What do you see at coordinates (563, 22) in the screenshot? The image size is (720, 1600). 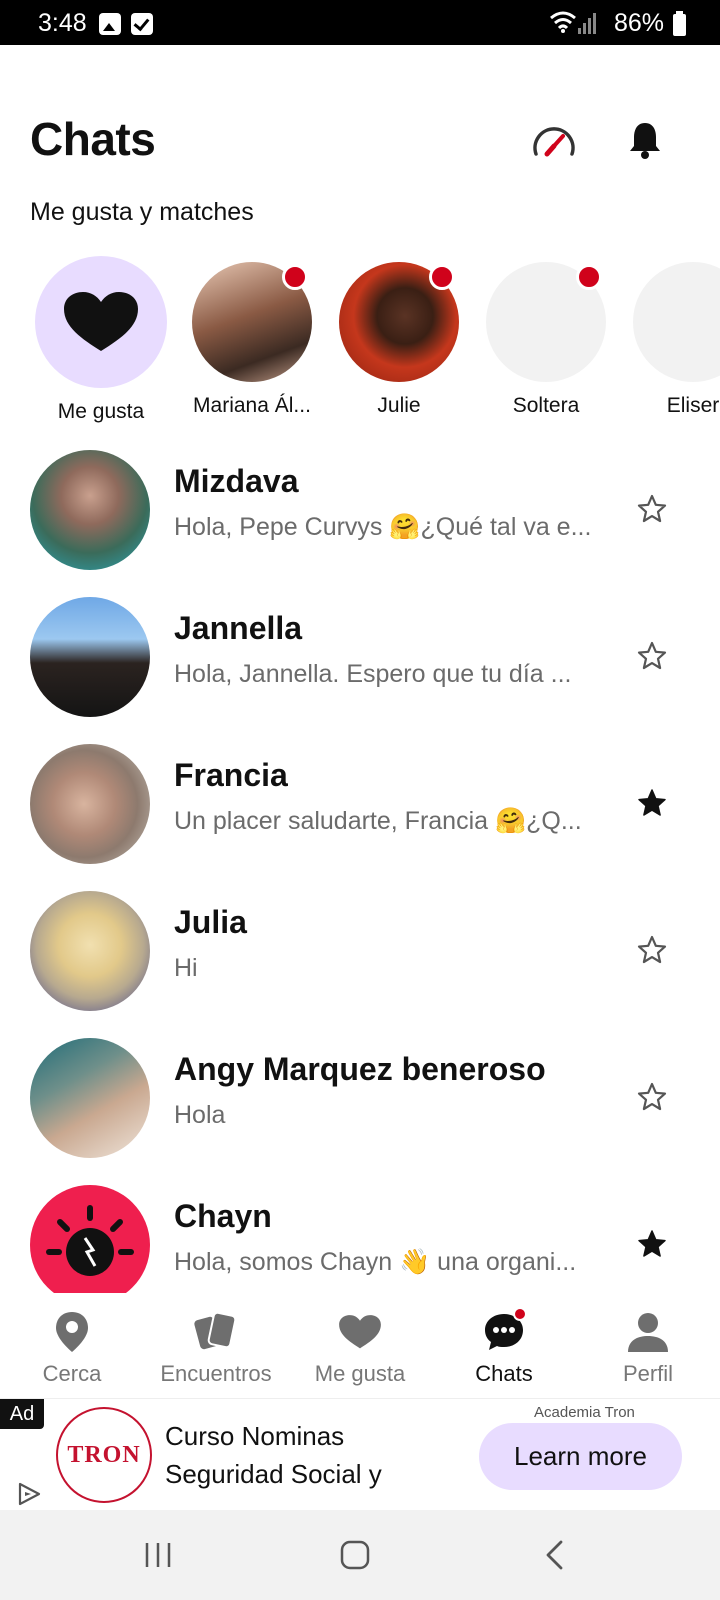 I see `wifi-icon` at bounding box center [563, 22].